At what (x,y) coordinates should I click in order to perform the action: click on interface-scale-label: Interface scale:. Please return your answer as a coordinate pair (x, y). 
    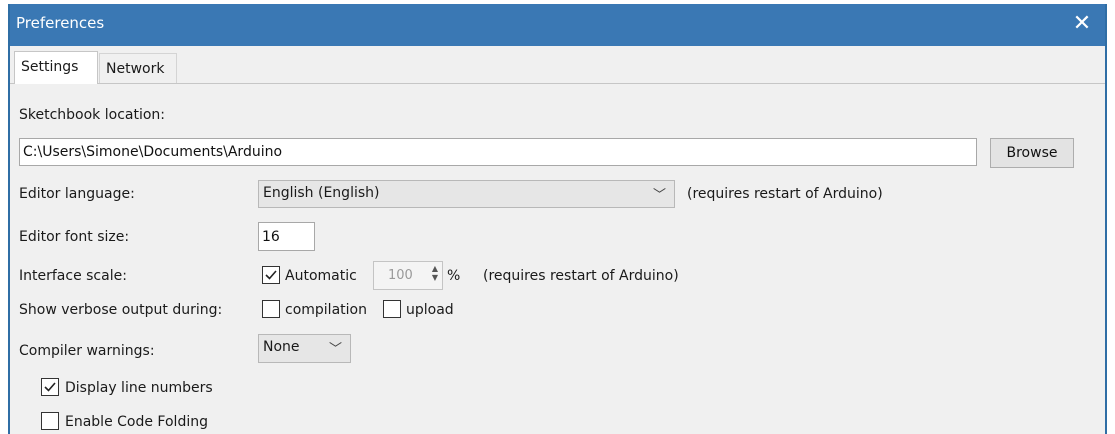
    Looking at the image, I should click on (73, 276).